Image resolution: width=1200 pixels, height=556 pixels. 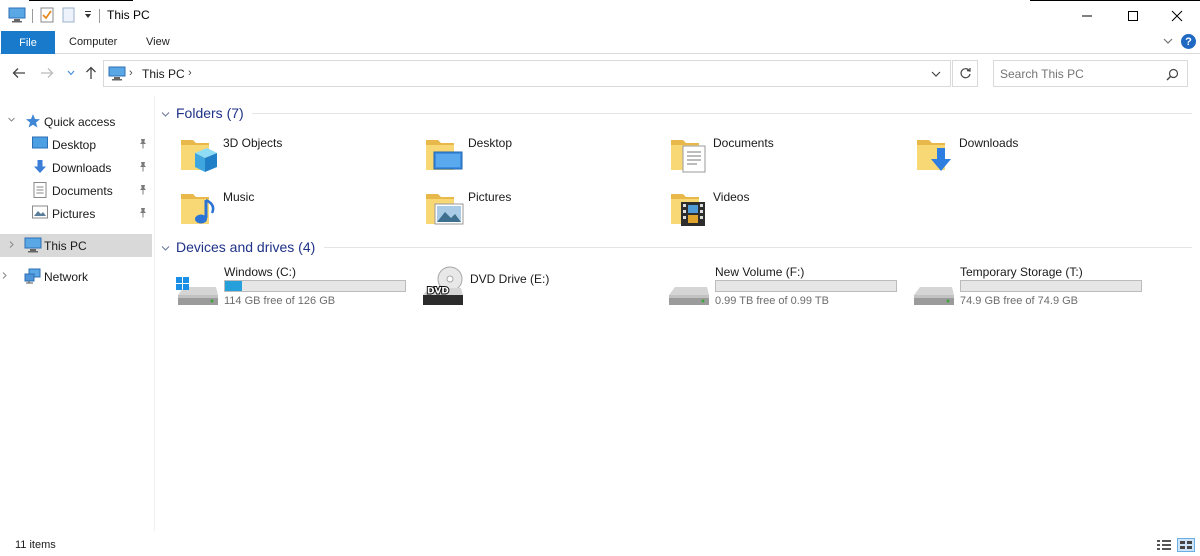 I want to click on svg-text: DVD, so click(x=438, y=292).